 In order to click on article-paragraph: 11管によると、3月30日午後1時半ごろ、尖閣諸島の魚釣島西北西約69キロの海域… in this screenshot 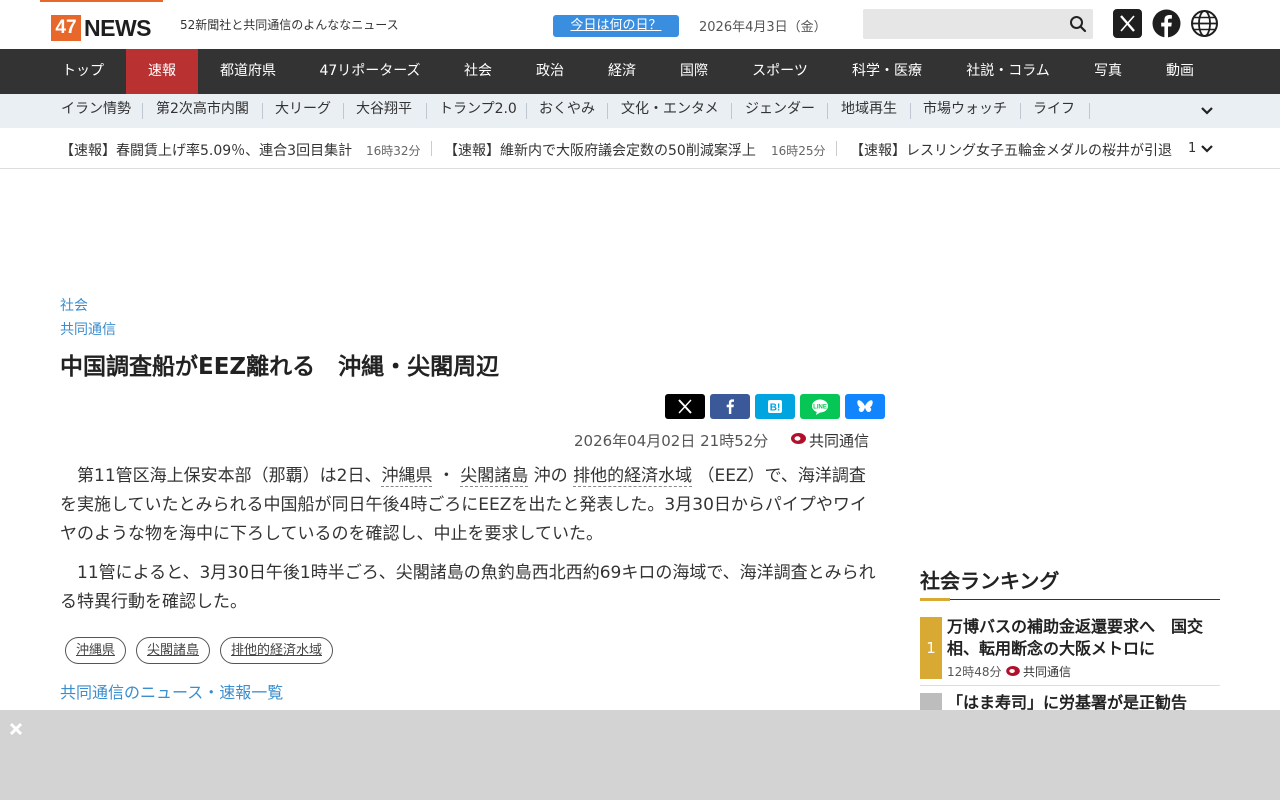, I will do `click(468, 587)`.